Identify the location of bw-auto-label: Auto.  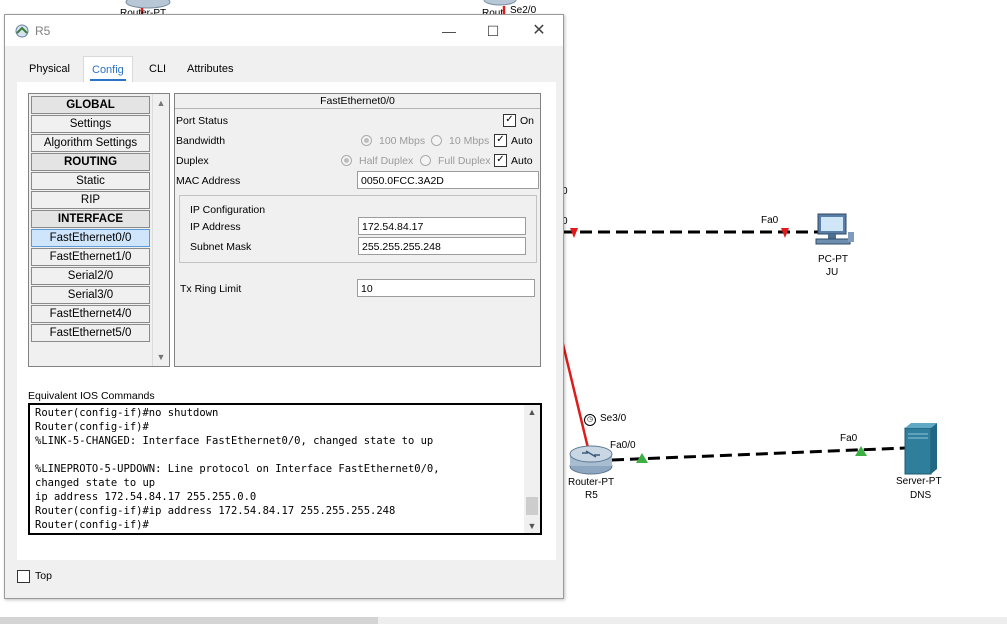
(522, 141).